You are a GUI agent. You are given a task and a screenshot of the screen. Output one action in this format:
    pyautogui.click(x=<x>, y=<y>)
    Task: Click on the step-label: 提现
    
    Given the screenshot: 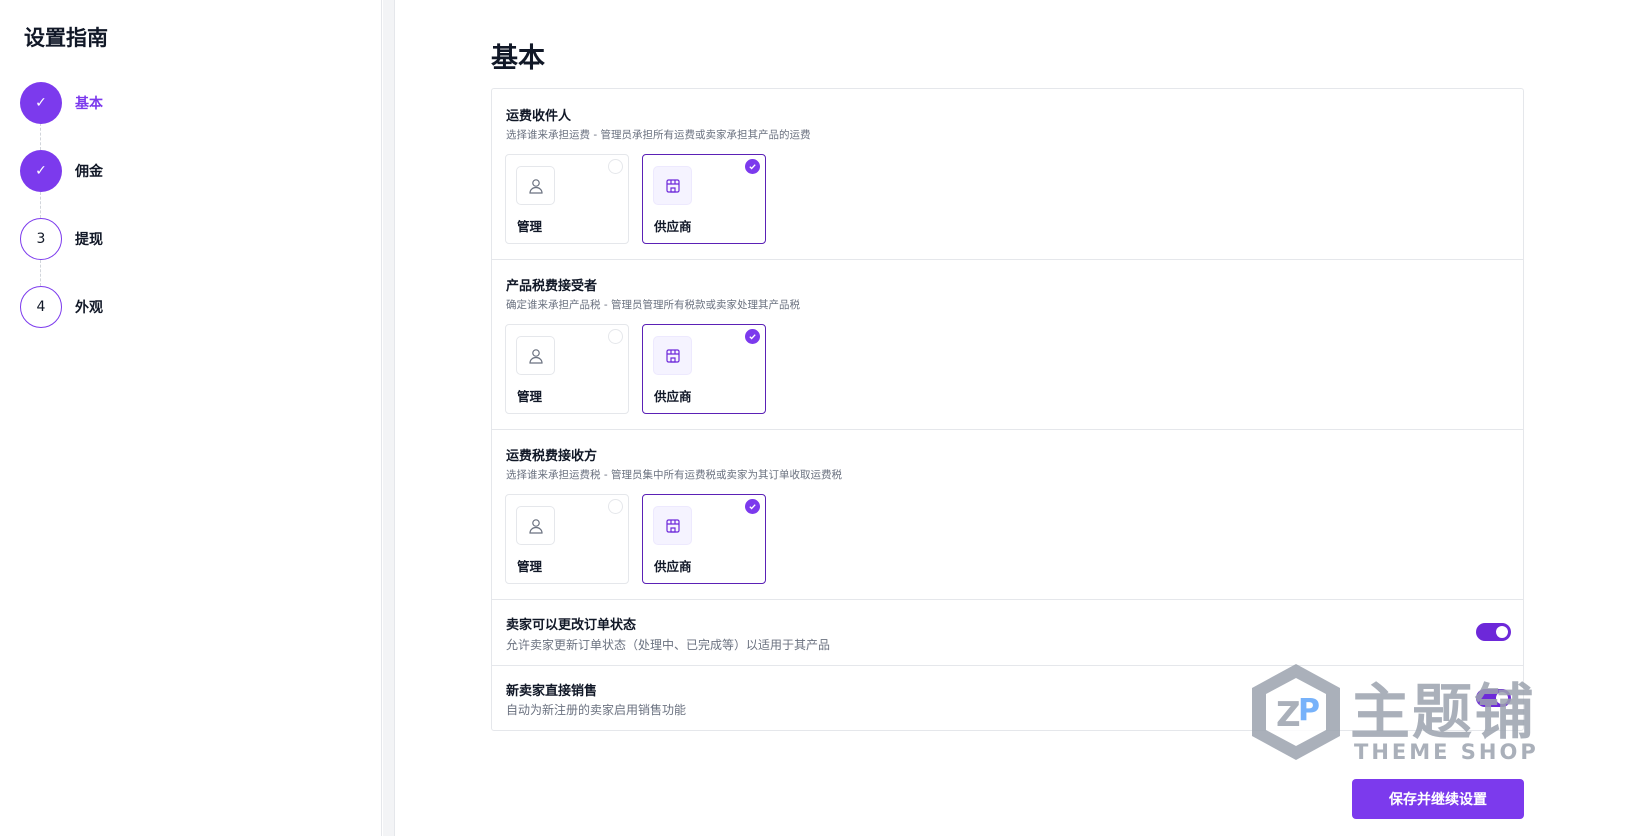 What is the action you would take?
    pyautogui.click(x=89, y=240)
    